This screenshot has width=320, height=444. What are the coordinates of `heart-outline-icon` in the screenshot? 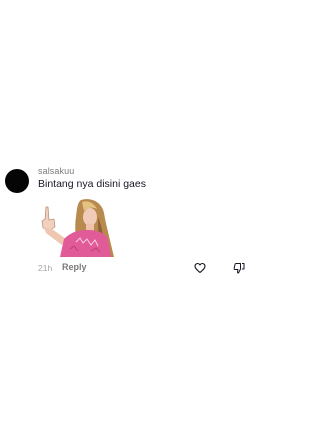 It's located at (200, 268).